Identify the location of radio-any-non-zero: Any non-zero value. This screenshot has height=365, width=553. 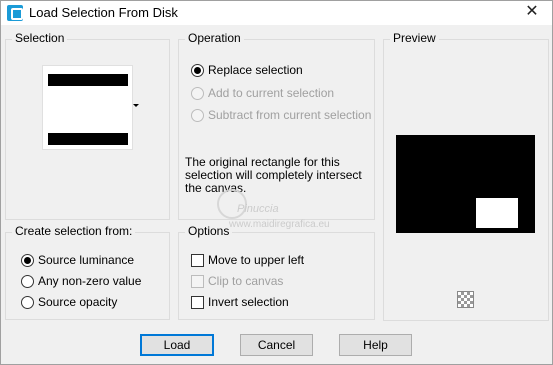
(81, 281).